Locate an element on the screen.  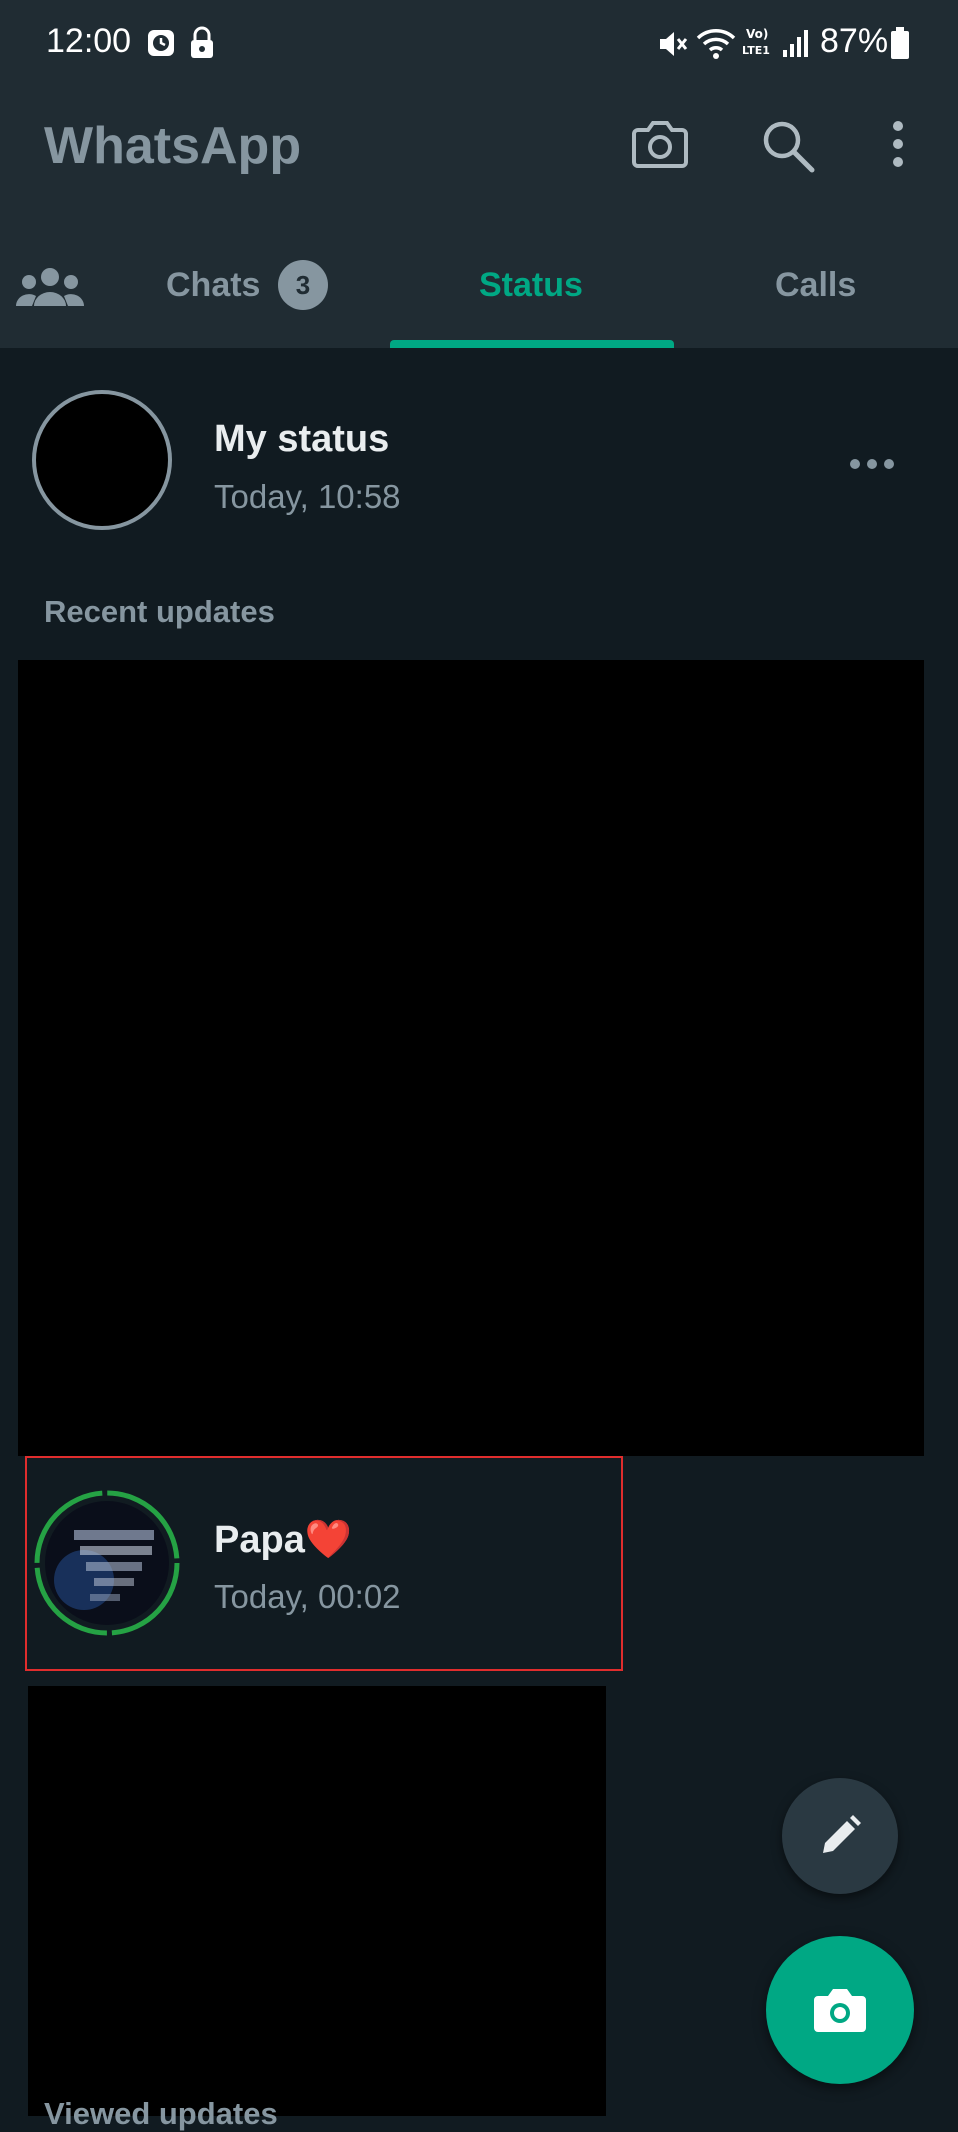
status-time: Today, 00:02 is located at coordinates (307, 1596).